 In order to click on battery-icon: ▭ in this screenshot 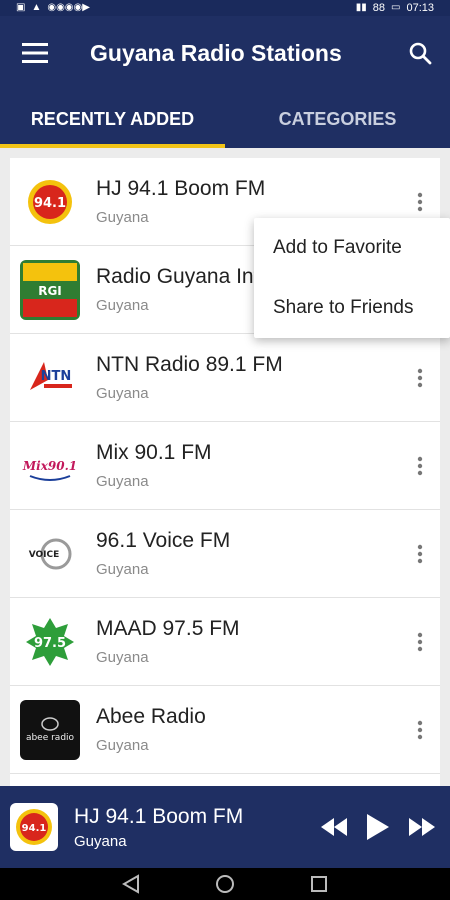, I will do `click(396, 7)`.